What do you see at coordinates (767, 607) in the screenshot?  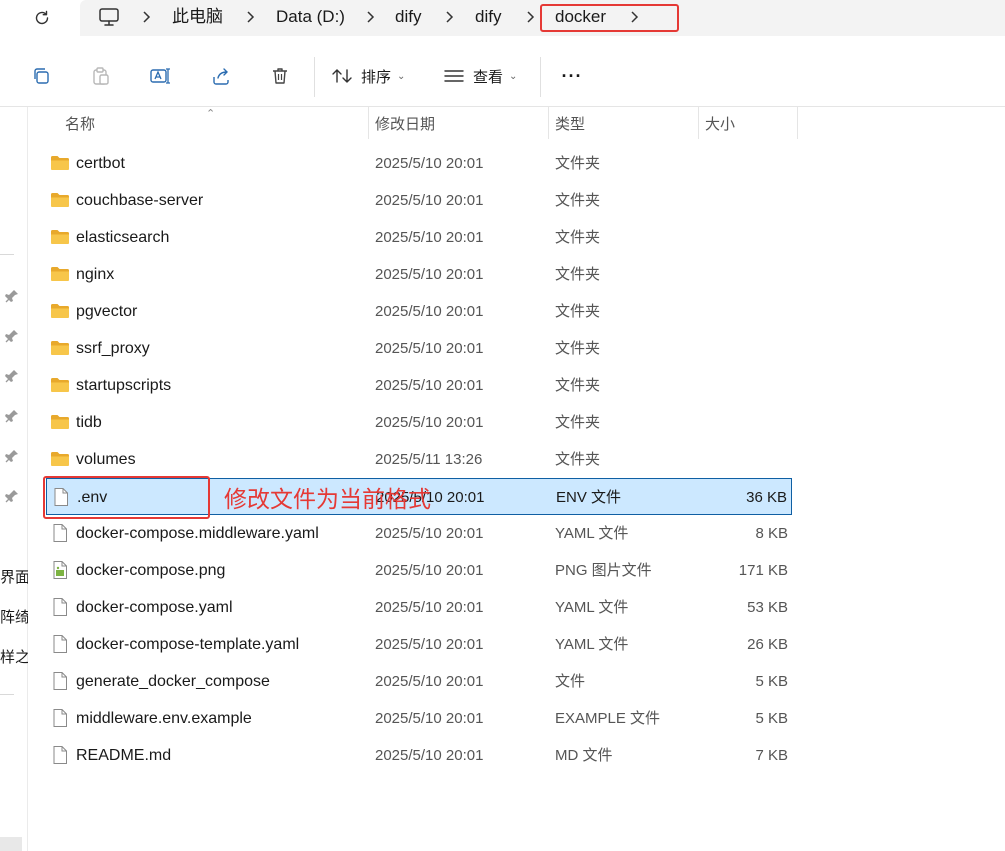 I see `file-size: 53 KB` at bounding box center [767, 607].